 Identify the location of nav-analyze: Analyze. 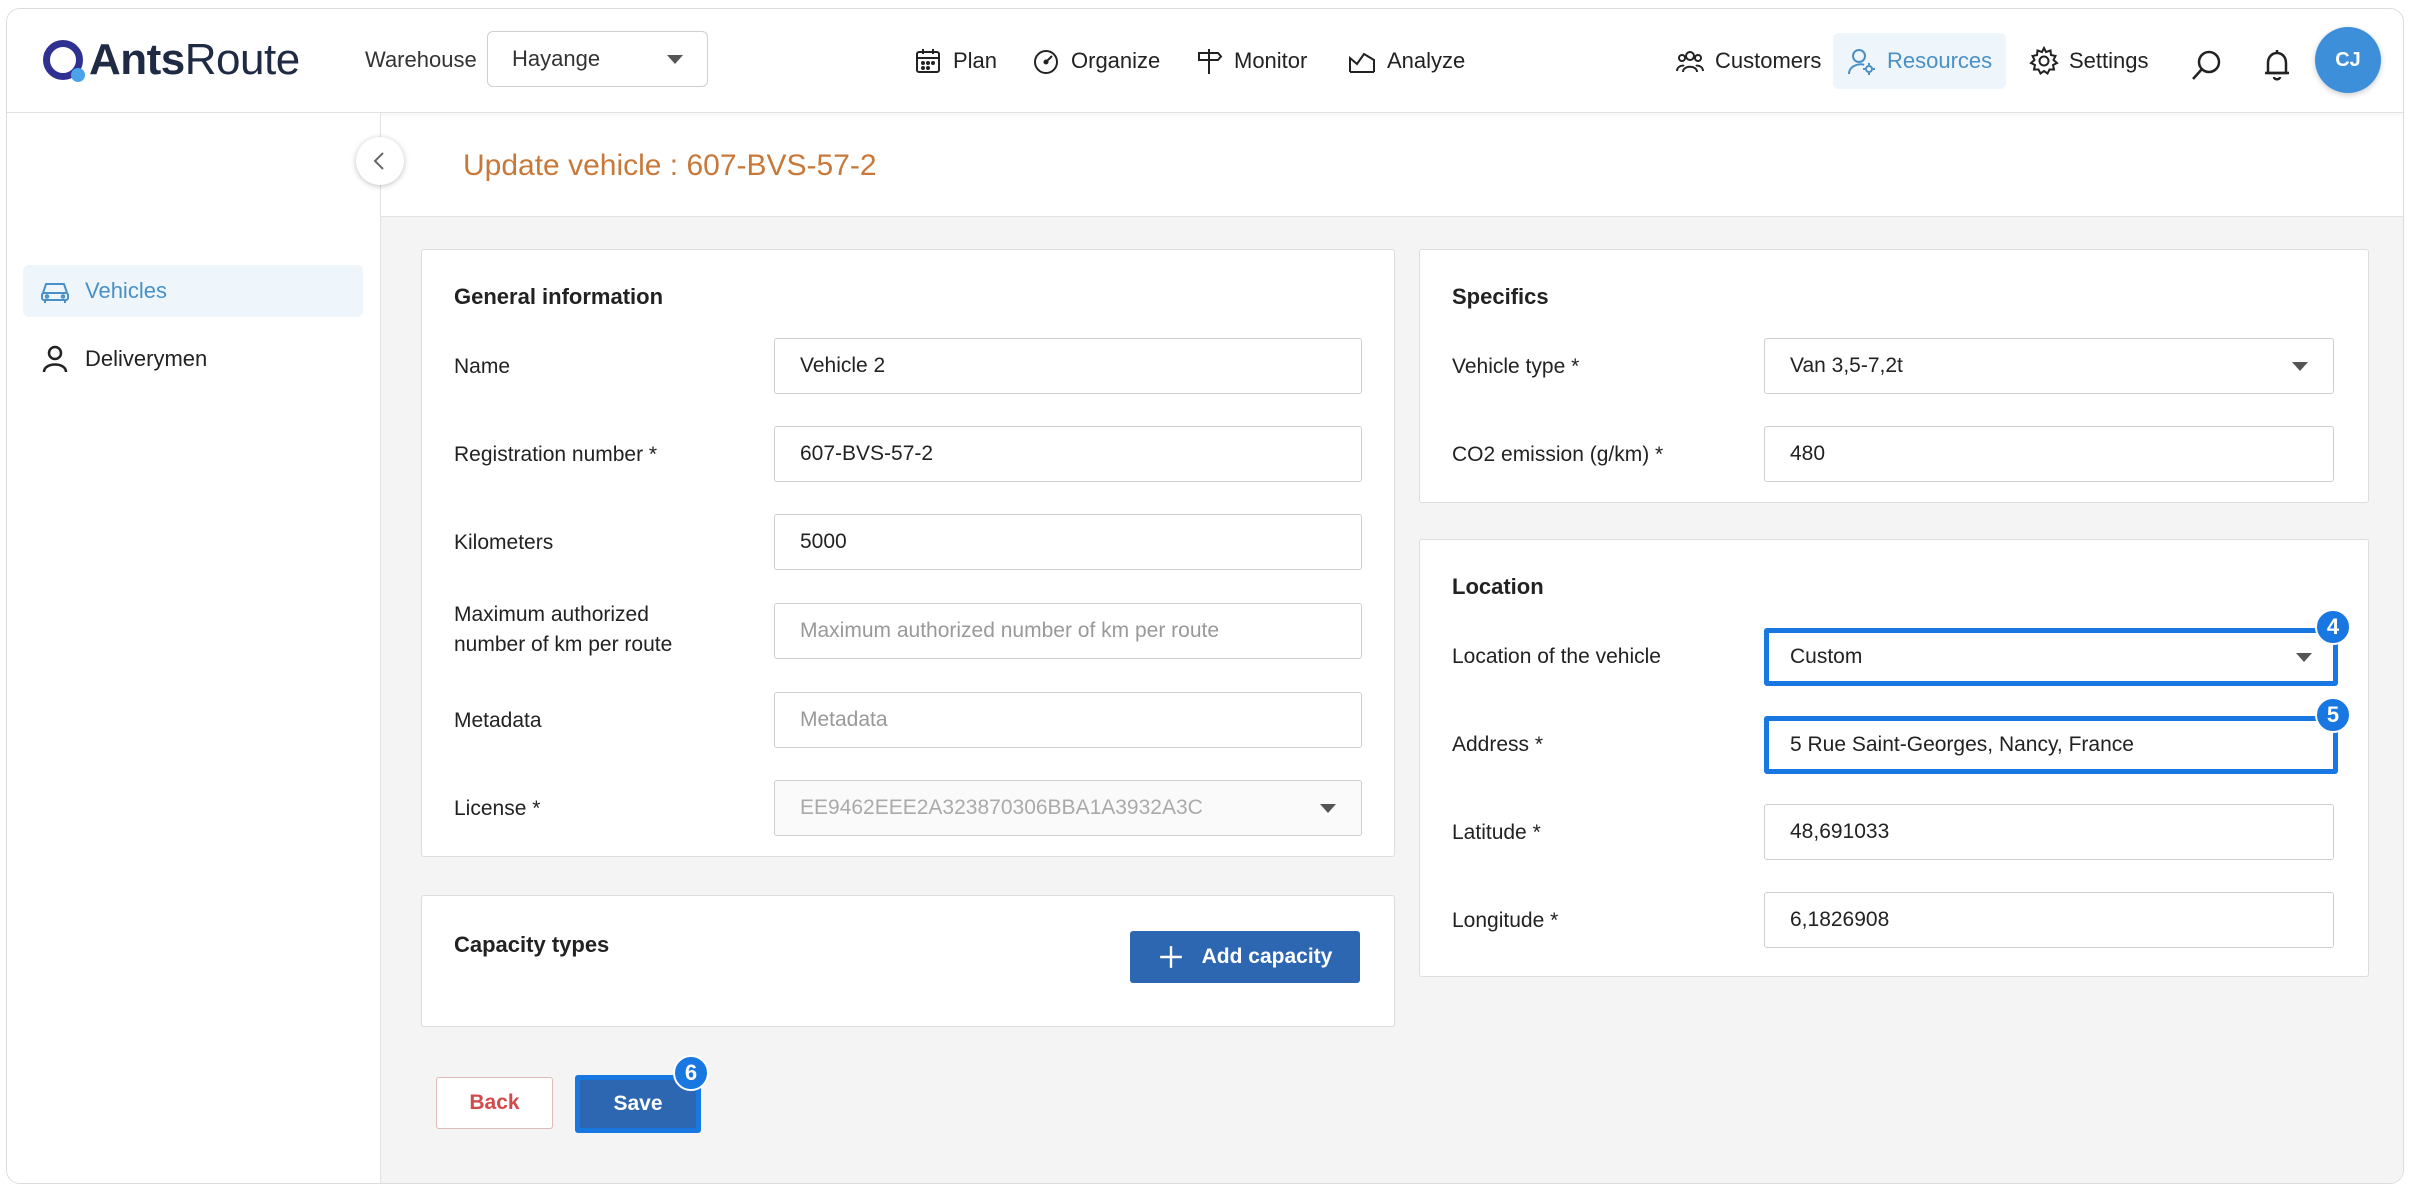
(1406, 61).